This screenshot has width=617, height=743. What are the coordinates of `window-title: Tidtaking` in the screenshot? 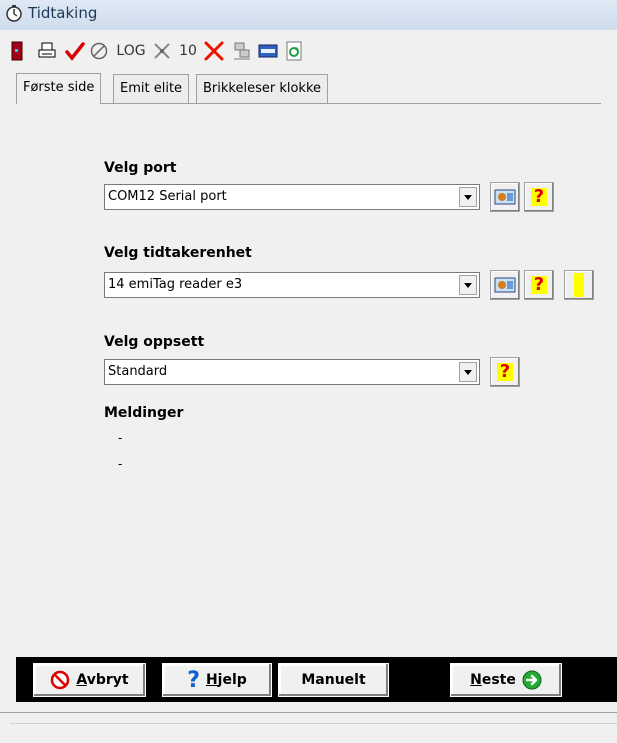 It's located at (63, 13).